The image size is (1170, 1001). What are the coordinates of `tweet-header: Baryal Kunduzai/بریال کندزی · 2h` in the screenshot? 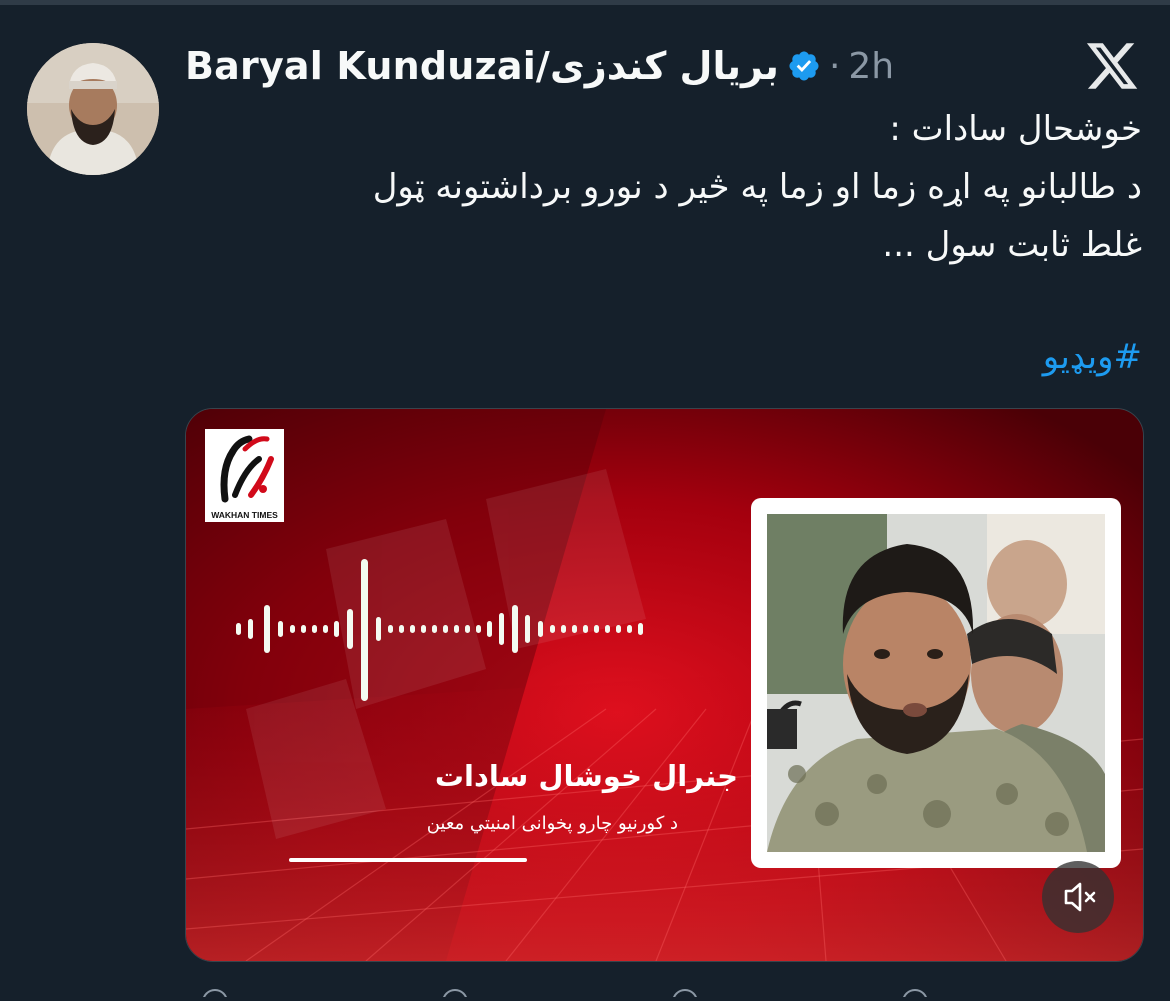 It's located at (539, 66).